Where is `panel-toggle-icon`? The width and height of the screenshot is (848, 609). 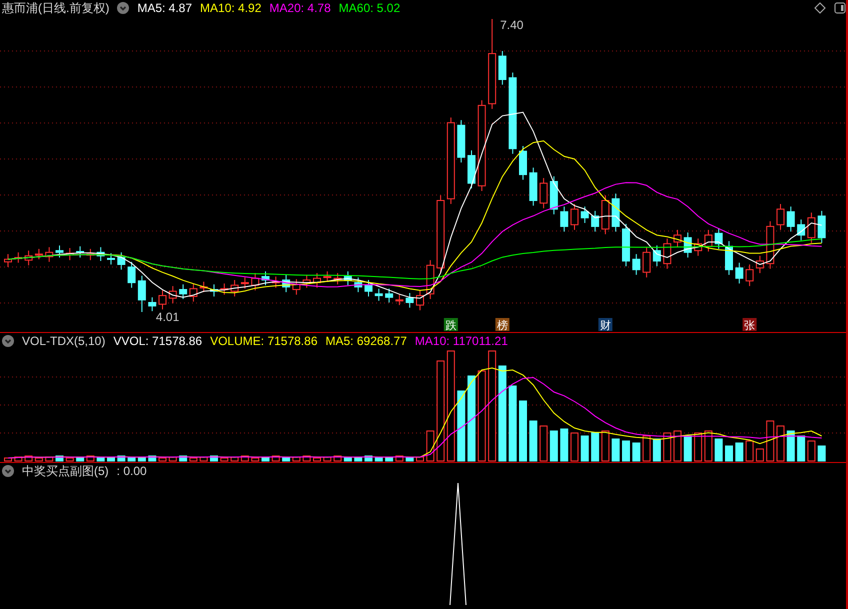 panel-toggle-icon is located at coordinates (840, 8).